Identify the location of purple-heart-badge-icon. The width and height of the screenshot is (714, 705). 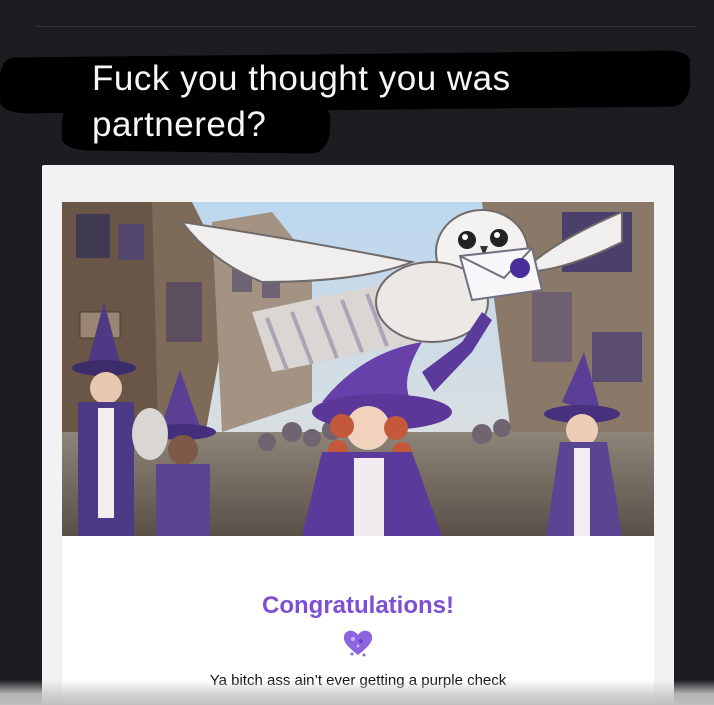
(358, 643).